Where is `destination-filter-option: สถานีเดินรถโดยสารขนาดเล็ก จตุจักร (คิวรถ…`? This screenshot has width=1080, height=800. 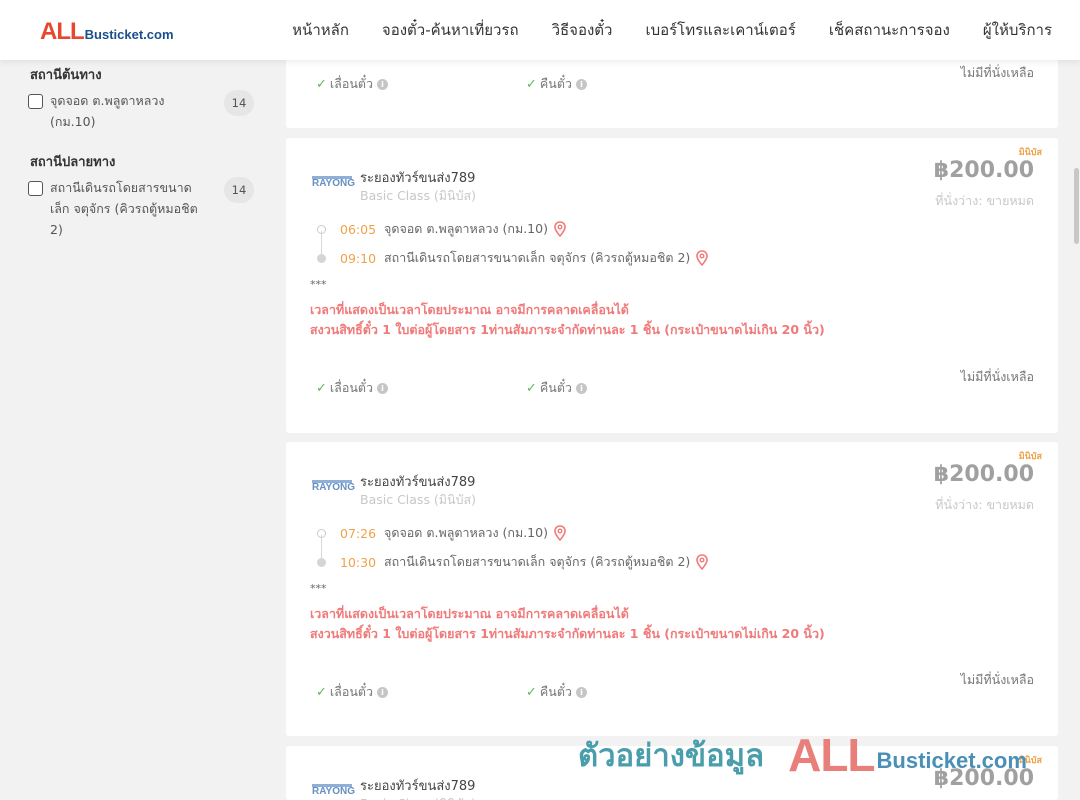 destination-filter-option: สถานีเดินรถโดยสารขนาดเล็ก จตุจักร (คิวรถ… is located at coordinates (141, 208).